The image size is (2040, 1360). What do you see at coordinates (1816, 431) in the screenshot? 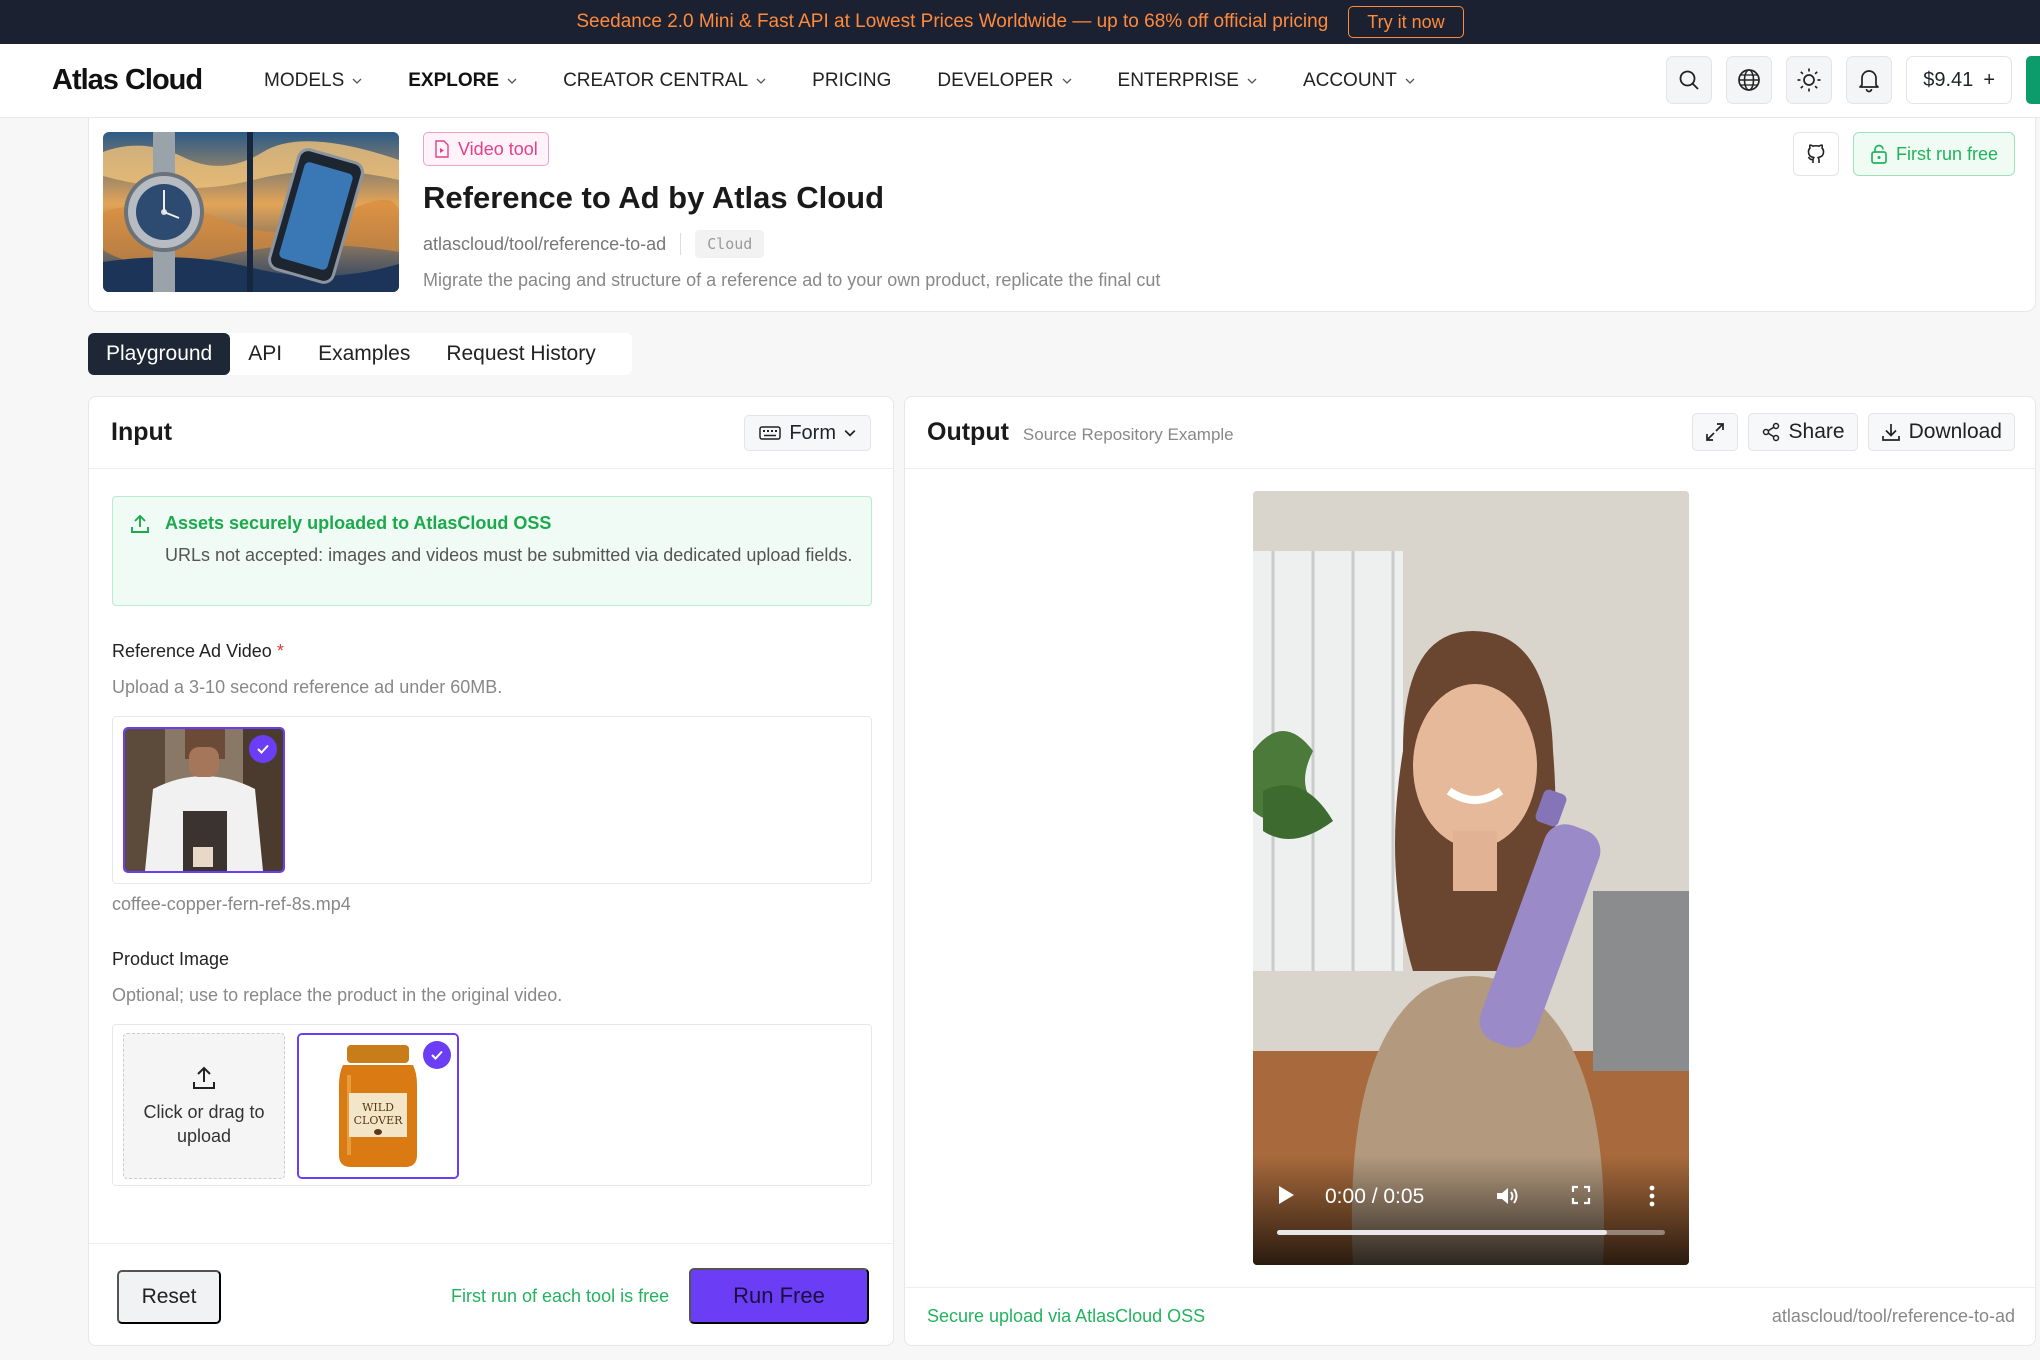
I see `share-label: Share` at bounding box center [1816, 431].